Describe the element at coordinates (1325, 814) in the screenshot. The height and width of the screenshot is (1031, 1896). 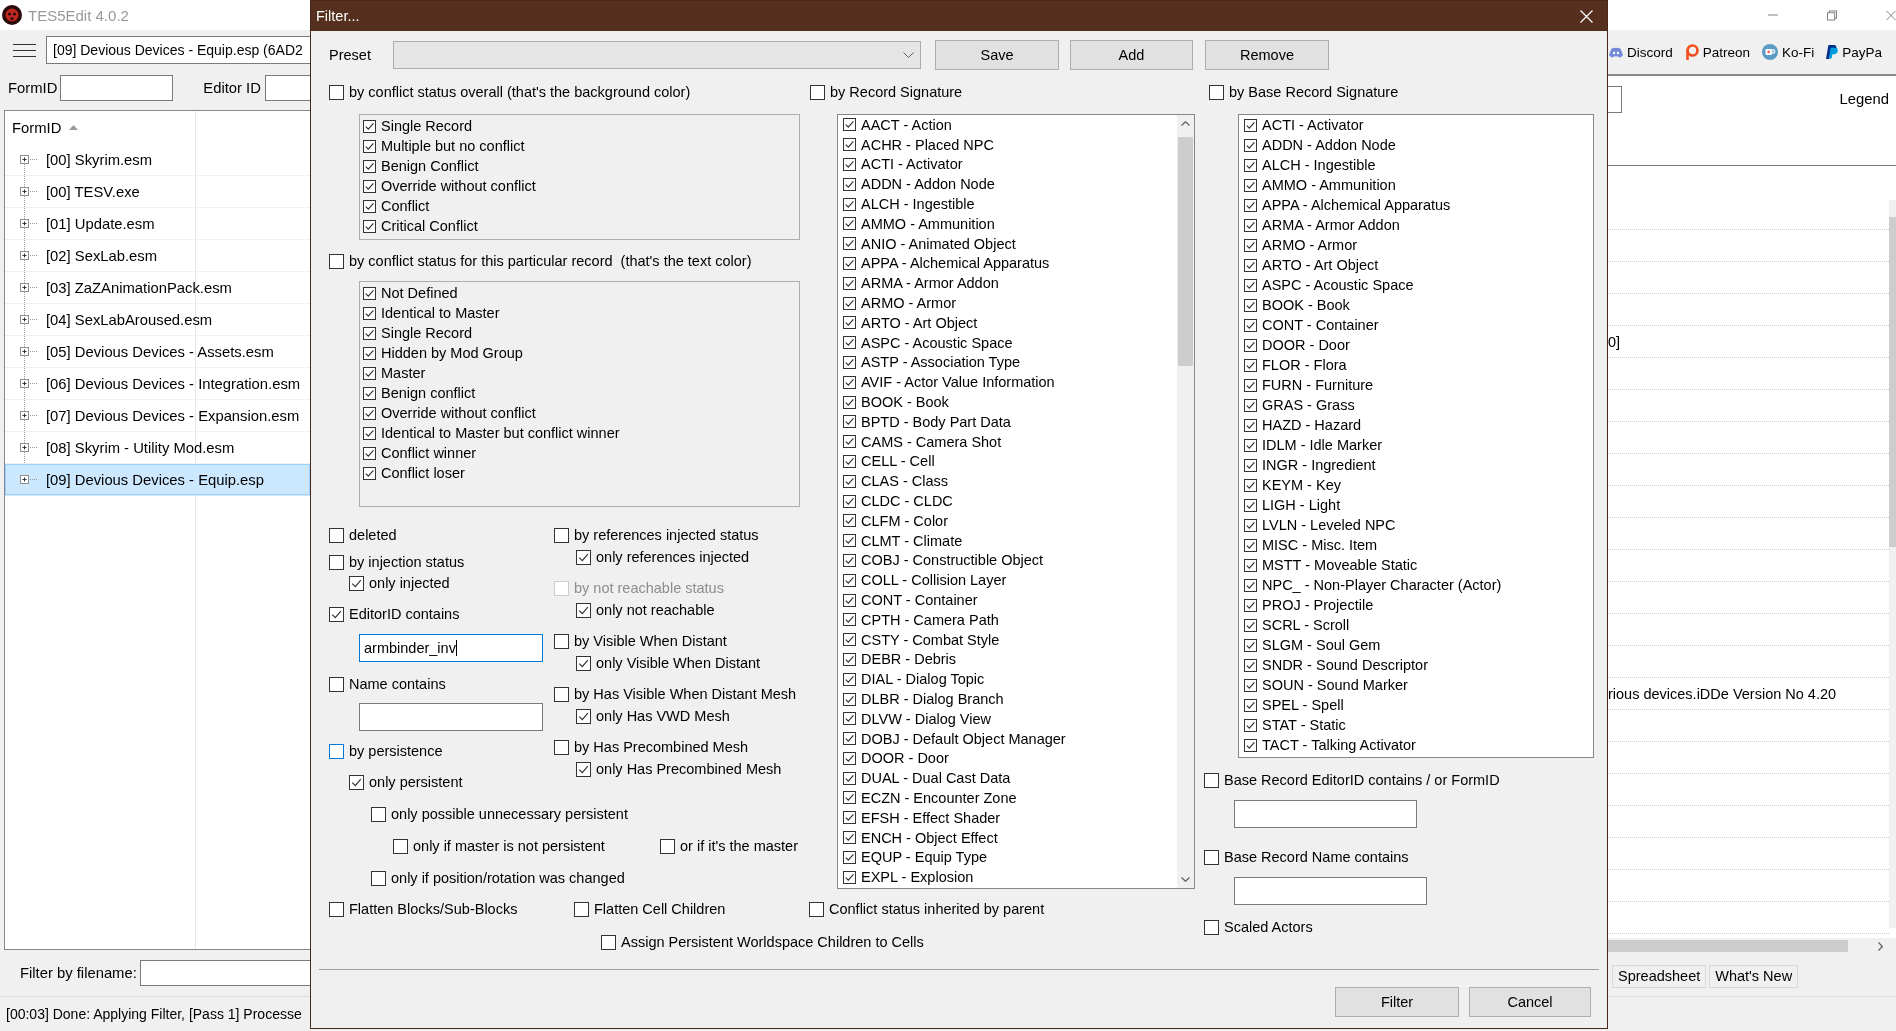
I see `text-field` at that location.